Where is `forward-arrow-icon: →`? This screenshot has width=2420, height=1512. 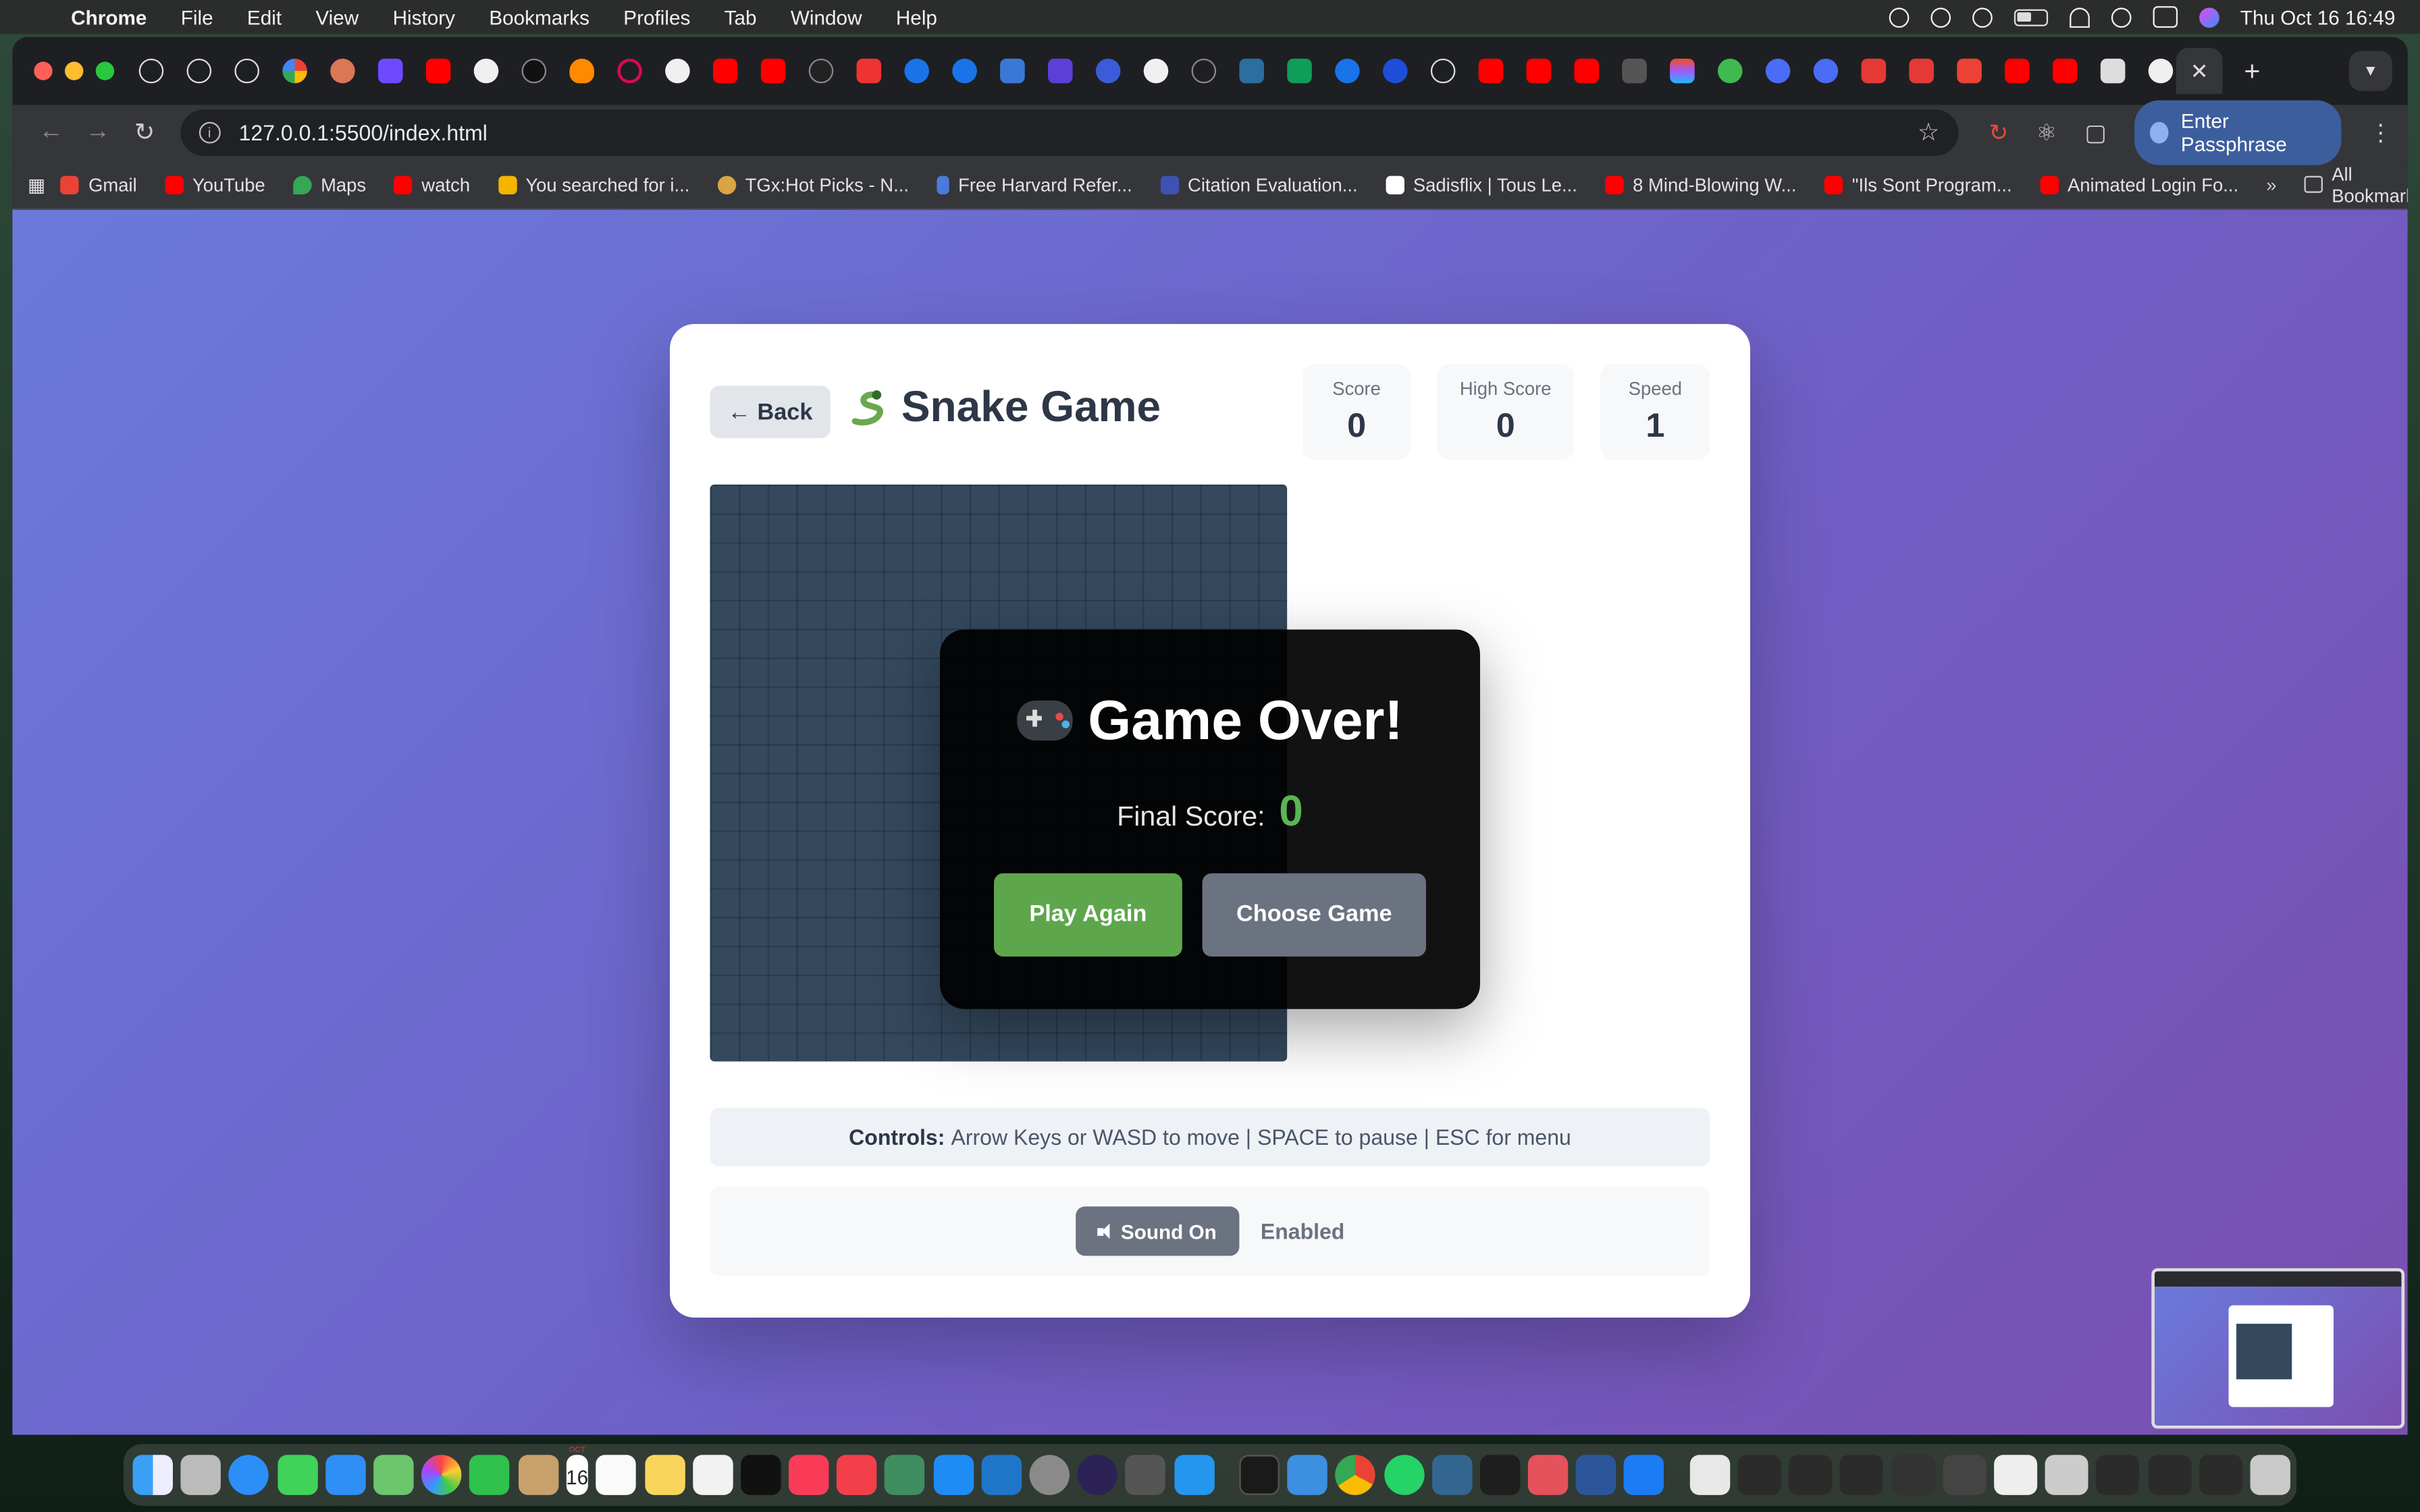 forward-arrow-icon: → is located at coordinates (97, 132).